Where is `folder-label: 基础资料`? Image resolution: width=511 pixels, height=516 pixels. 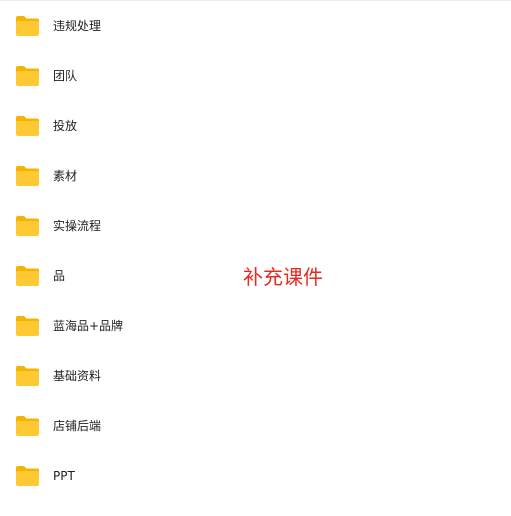
folder-label: 基础资料 is located at coordinates (77, 376).